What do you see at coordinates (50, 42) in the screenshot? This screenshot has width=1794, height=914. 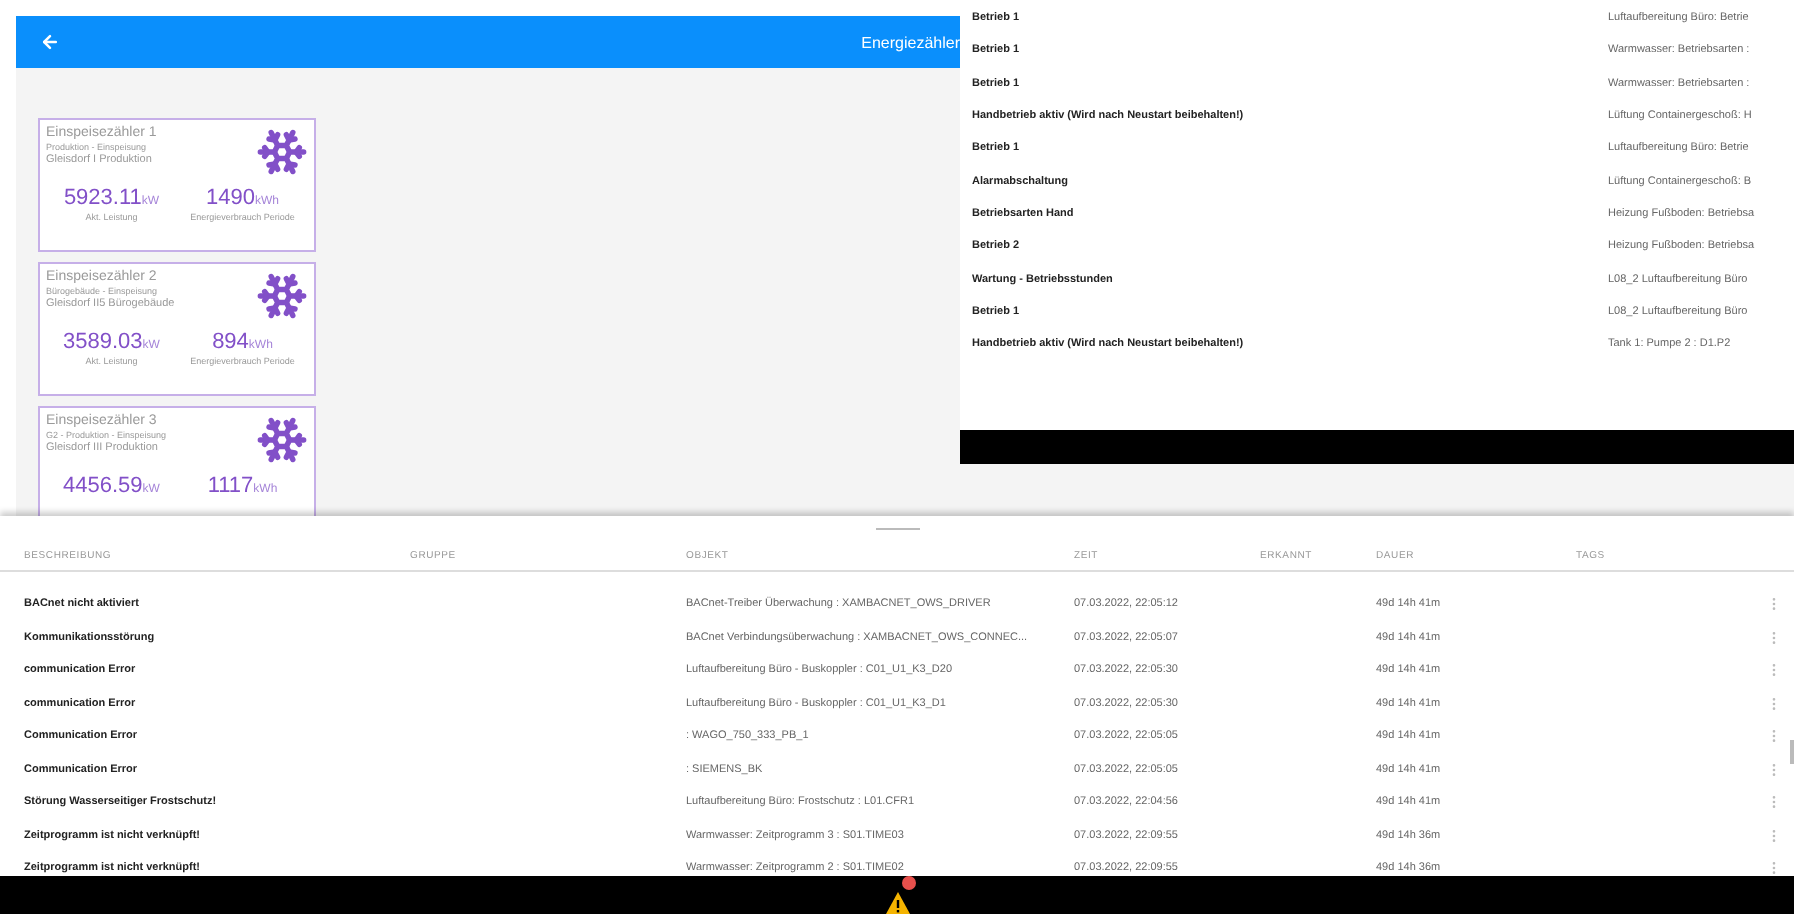 I see `back-icon` at bounding box center [50, 42].